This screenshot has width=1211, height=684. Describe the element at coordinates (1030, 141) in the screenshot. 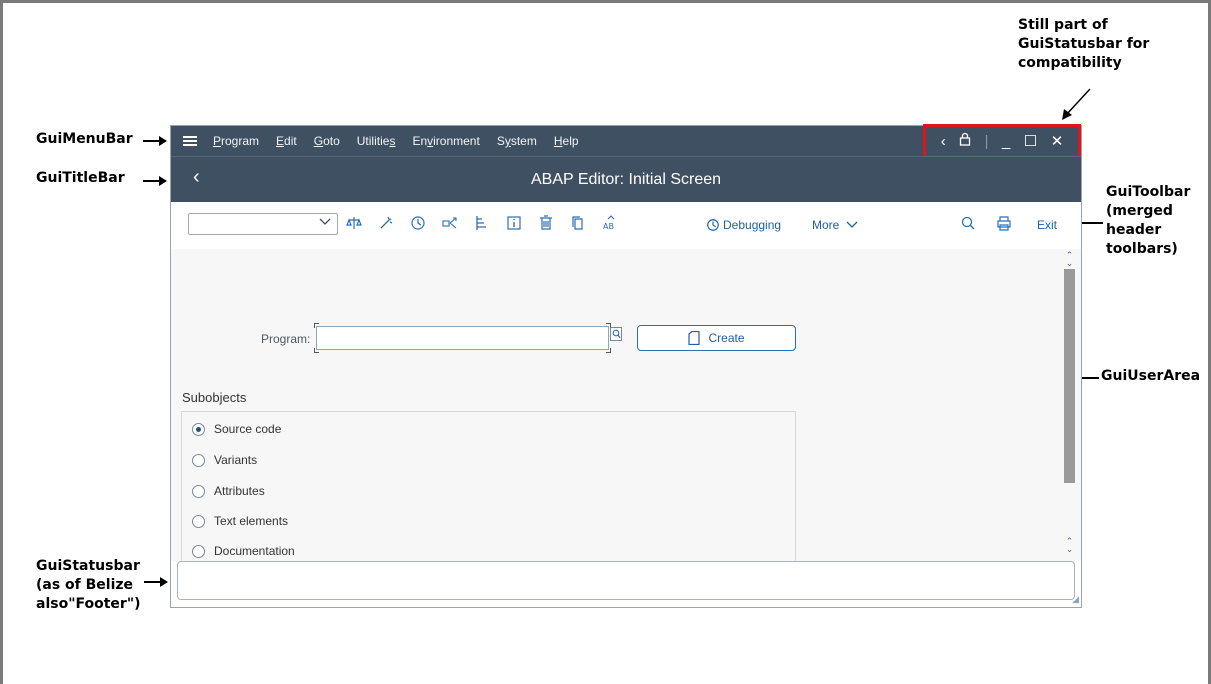

I see `maximize-icon: ☐` at that location.